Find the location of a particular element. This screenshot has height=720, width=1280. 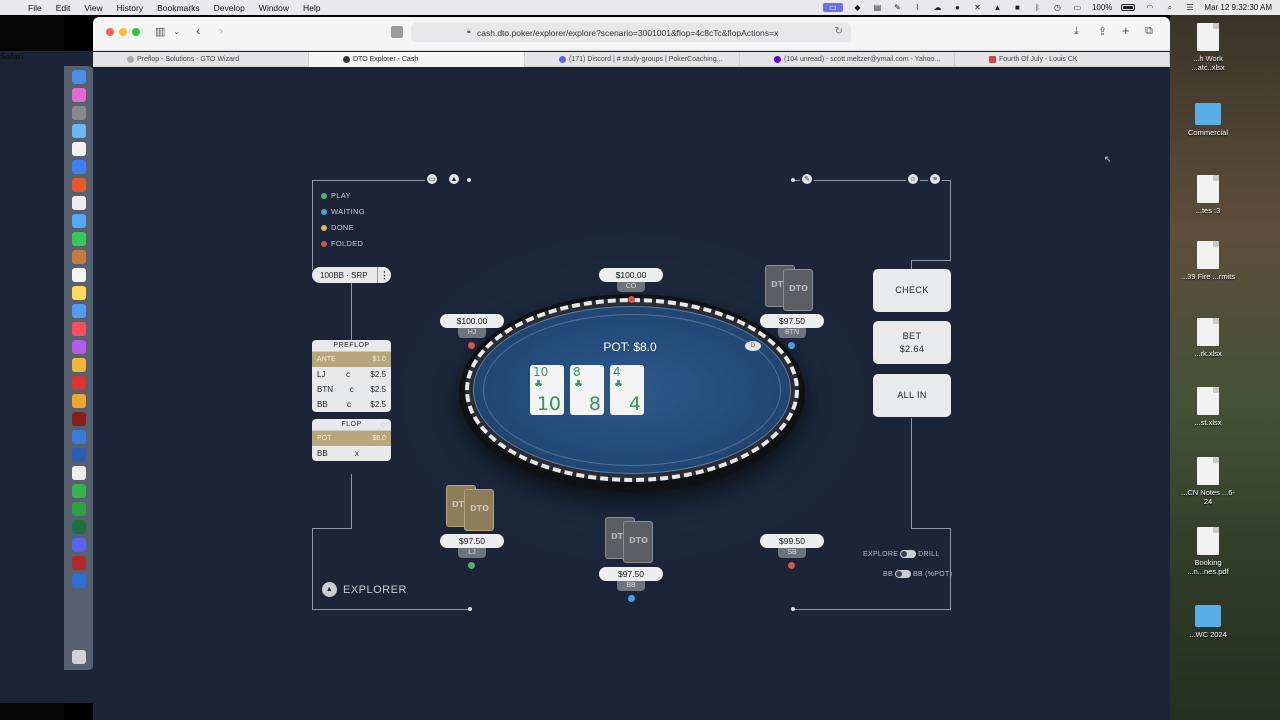

dock-mail-icon is located at coordinates (79, 221).